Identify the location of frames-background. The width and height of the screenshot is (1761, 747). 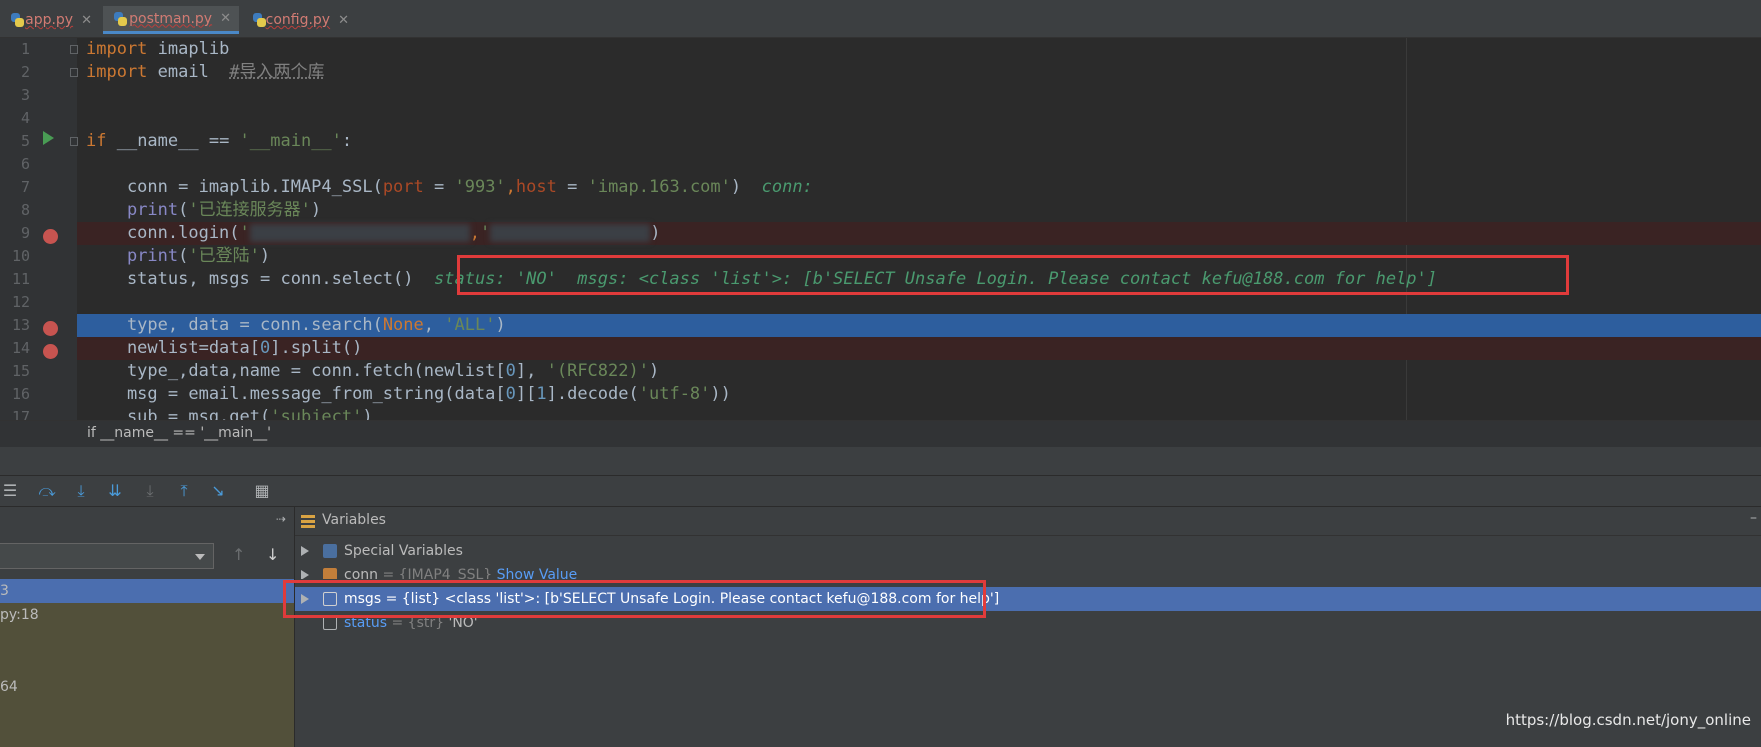
(147, 723).